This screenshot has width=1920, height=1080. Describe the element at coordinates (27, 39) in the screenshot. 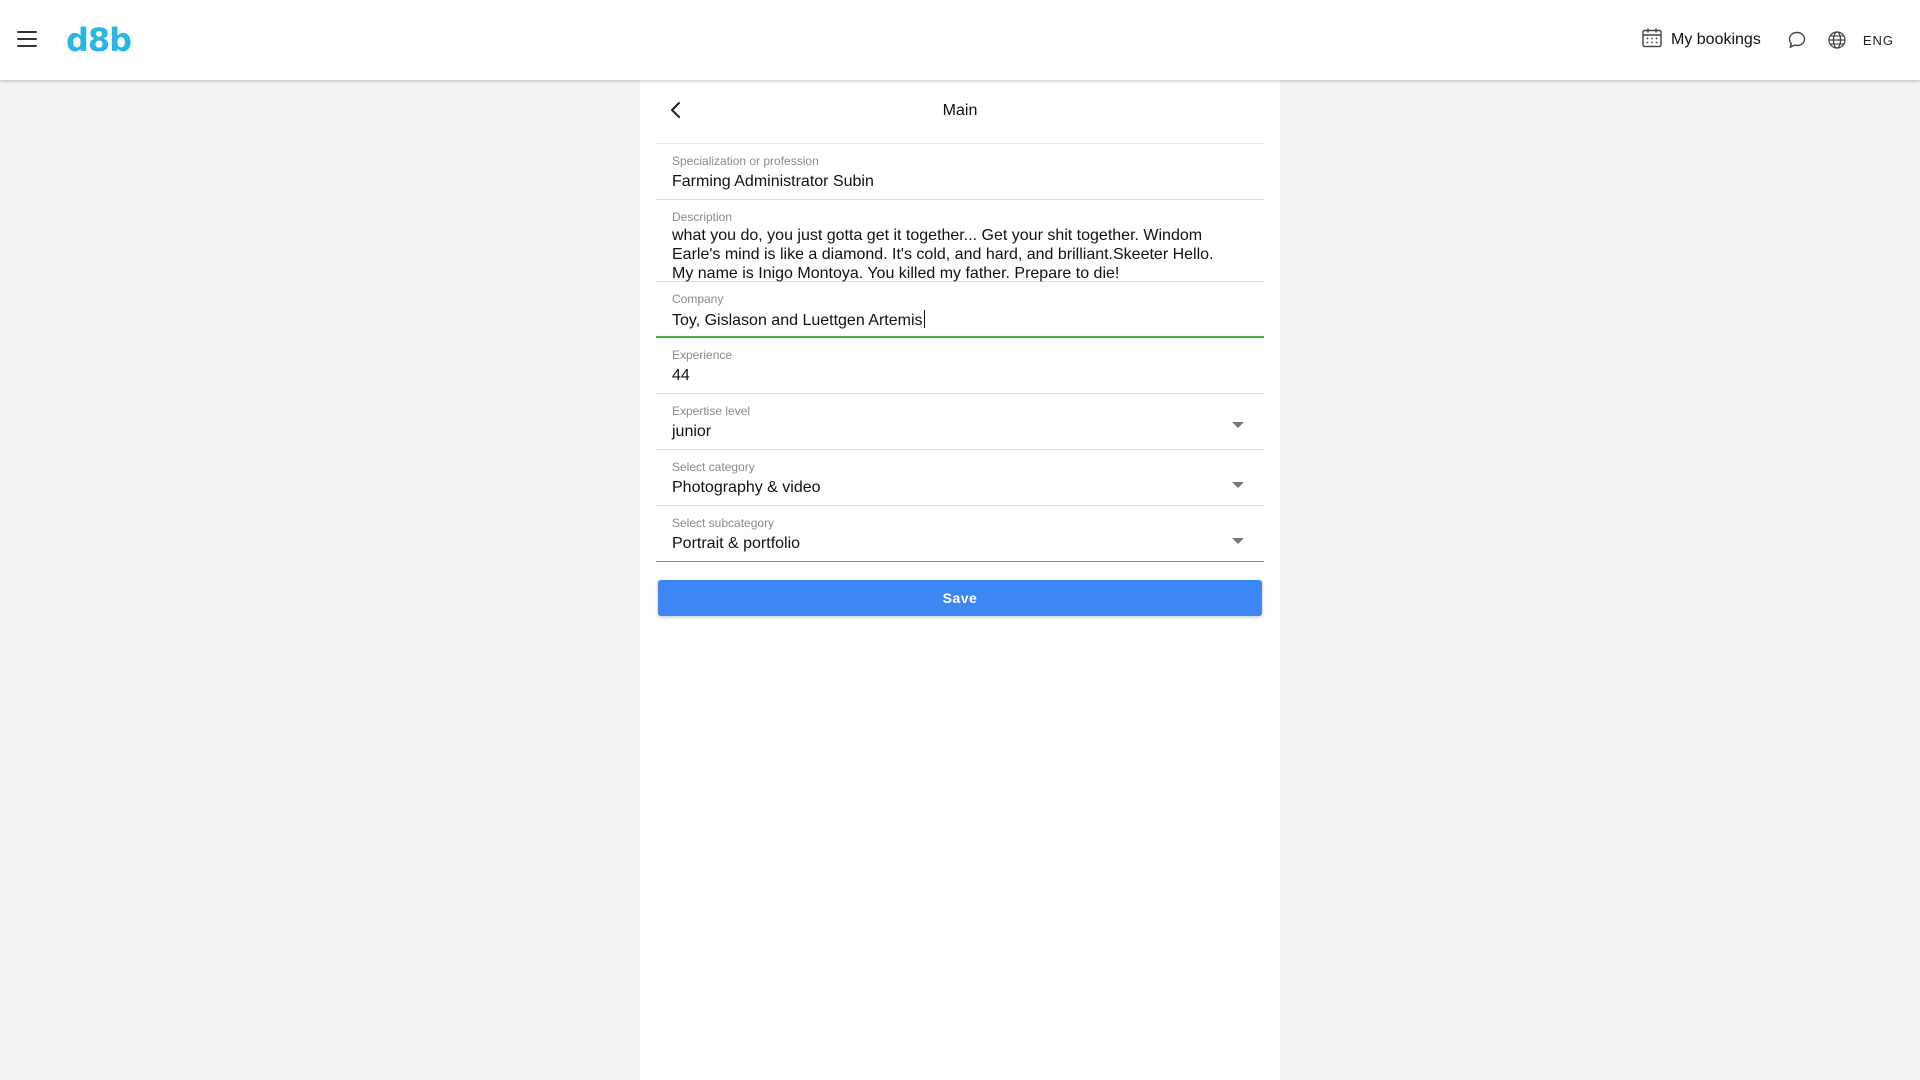

I see `menu-icon` at that location.